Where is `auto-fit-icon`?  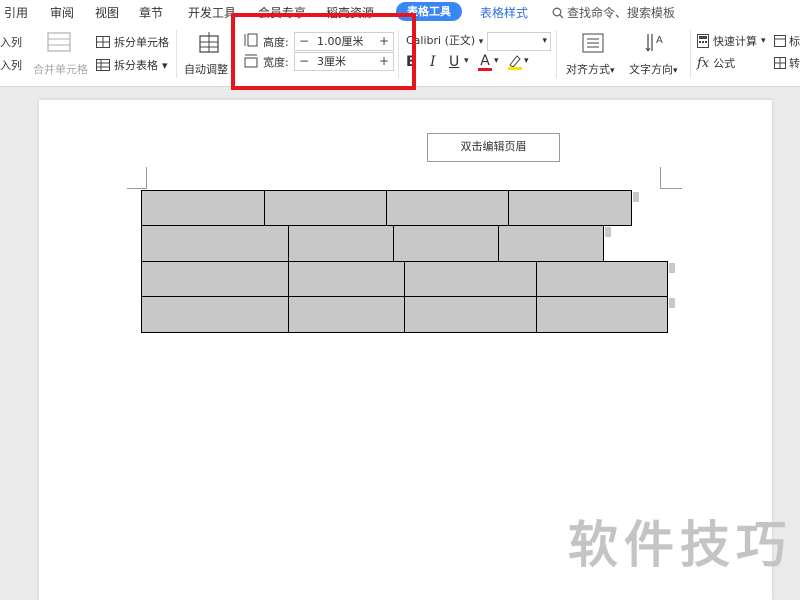
auto-fit-icon is located at coordinates (209, 42).